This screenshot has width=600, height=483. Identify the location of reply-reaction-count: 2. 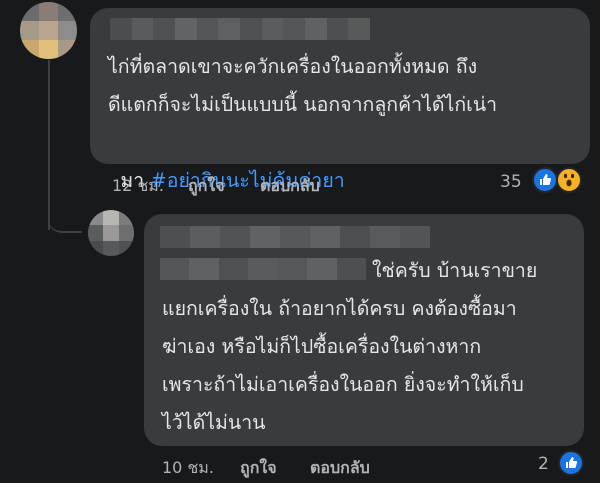
(543, 464).